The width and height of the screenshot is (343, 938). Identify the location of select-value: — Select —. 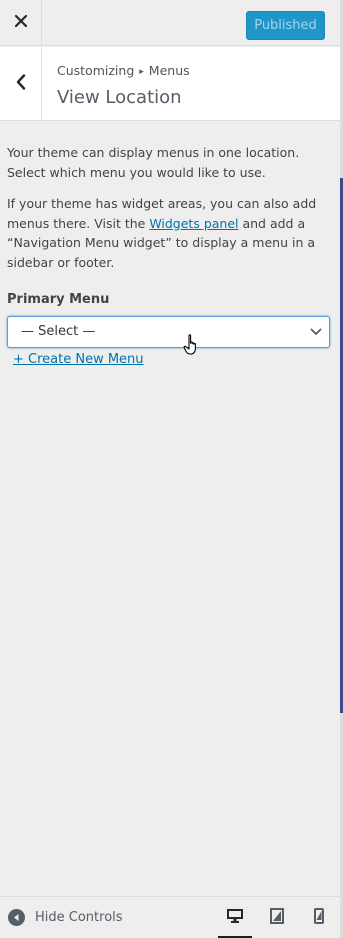
(58, 331).